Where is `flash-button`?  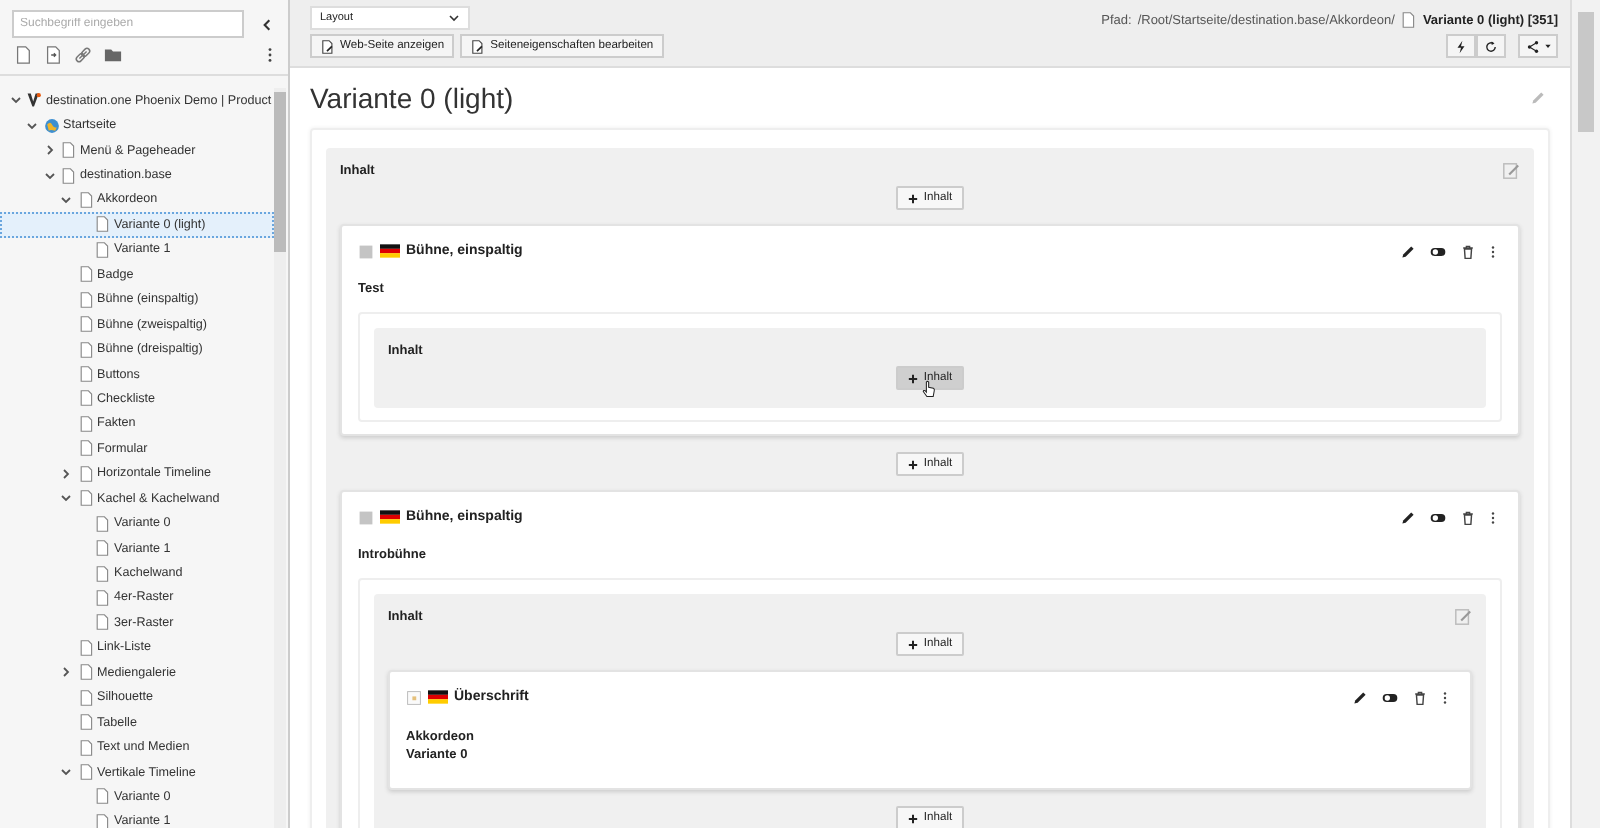
flash-button is located at coordinates (1461, 46).